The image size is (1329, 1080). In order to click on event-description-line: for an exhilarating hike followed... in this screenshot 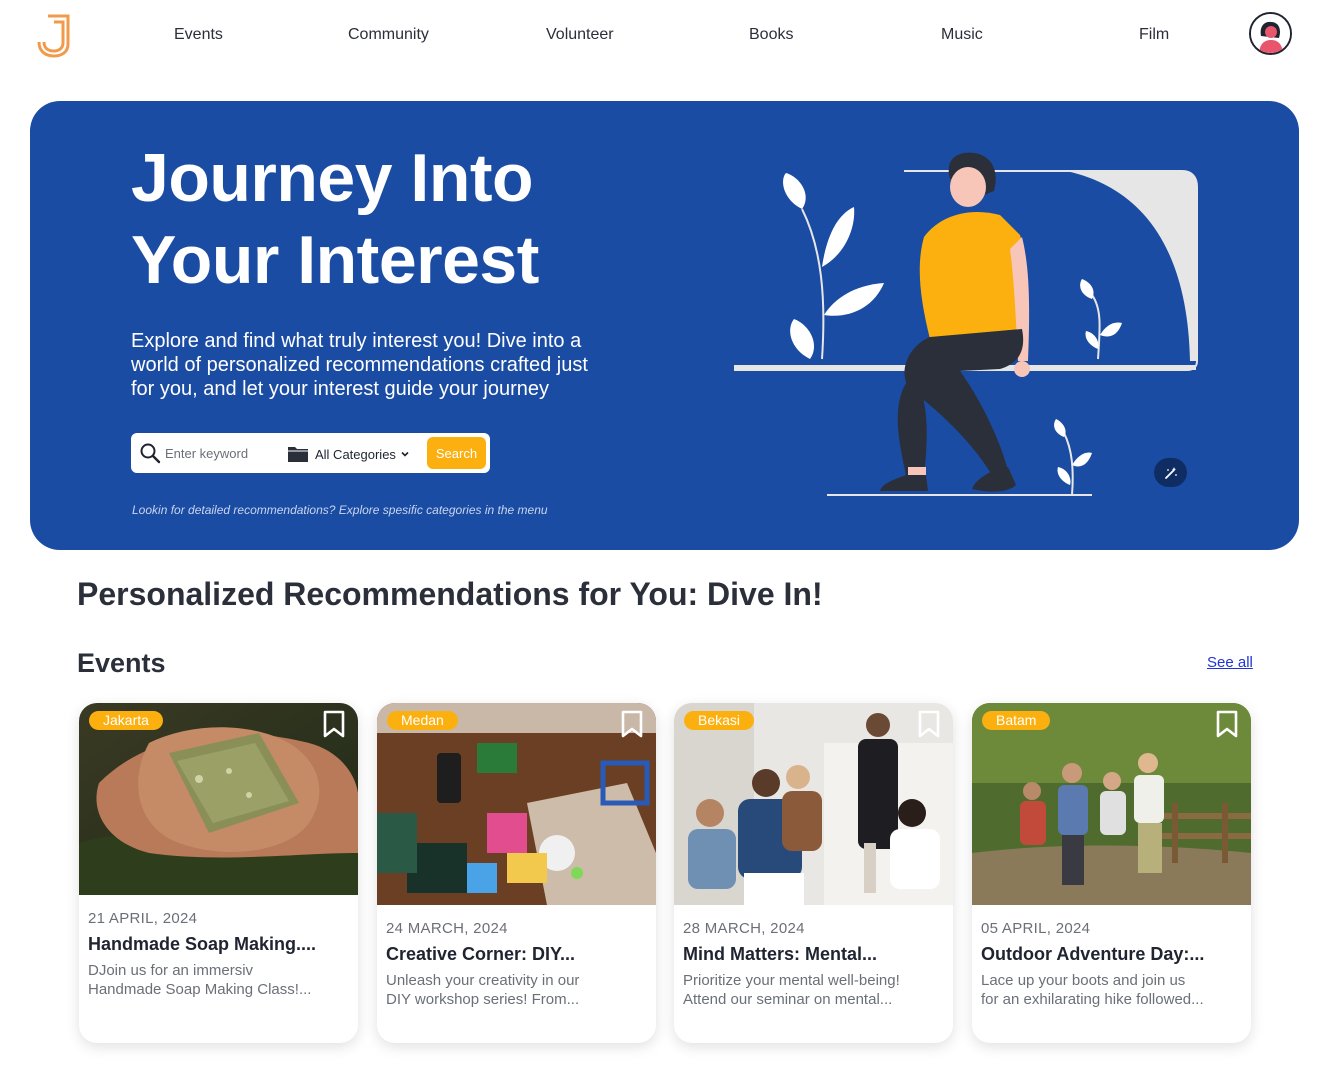, I will do `click(1092, 999)`.